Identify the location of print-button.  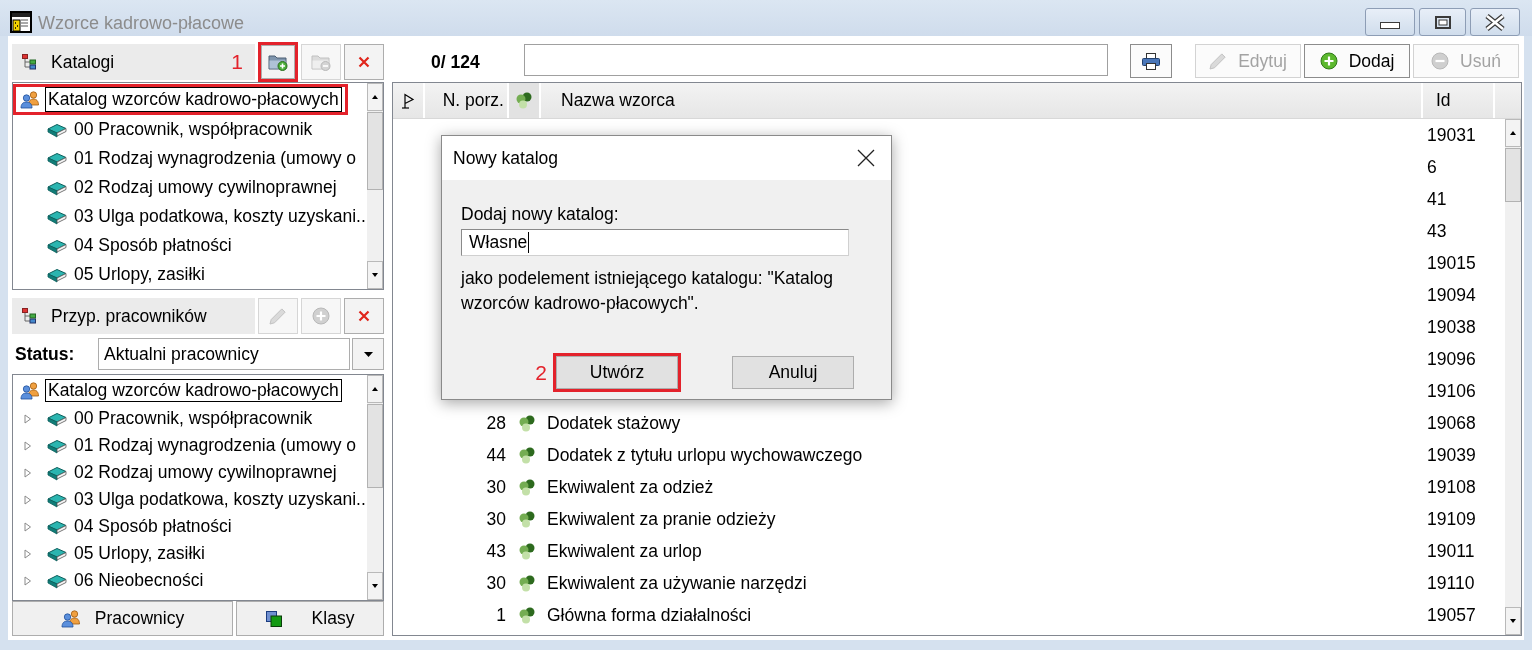
(1151, 61).